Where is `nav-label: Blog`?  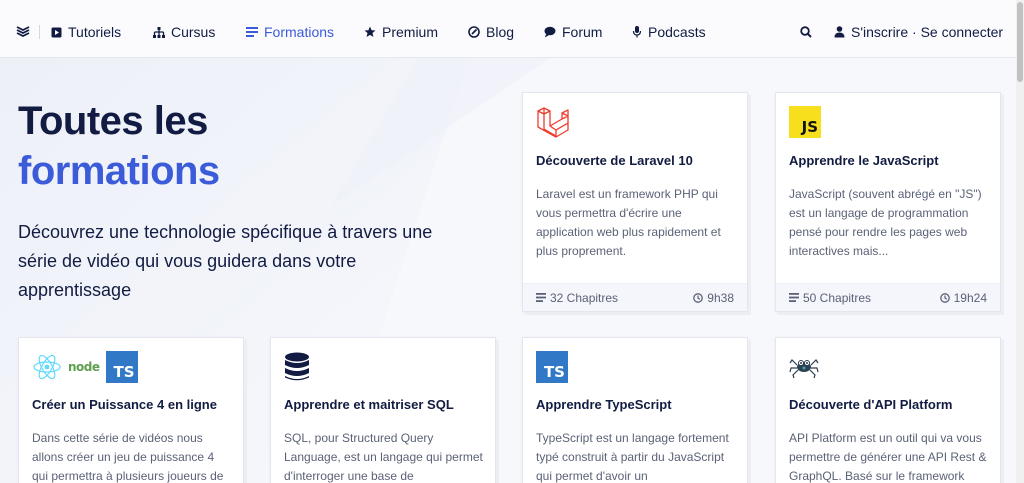
nav-label: Blog is located at coordinates (500, 32).